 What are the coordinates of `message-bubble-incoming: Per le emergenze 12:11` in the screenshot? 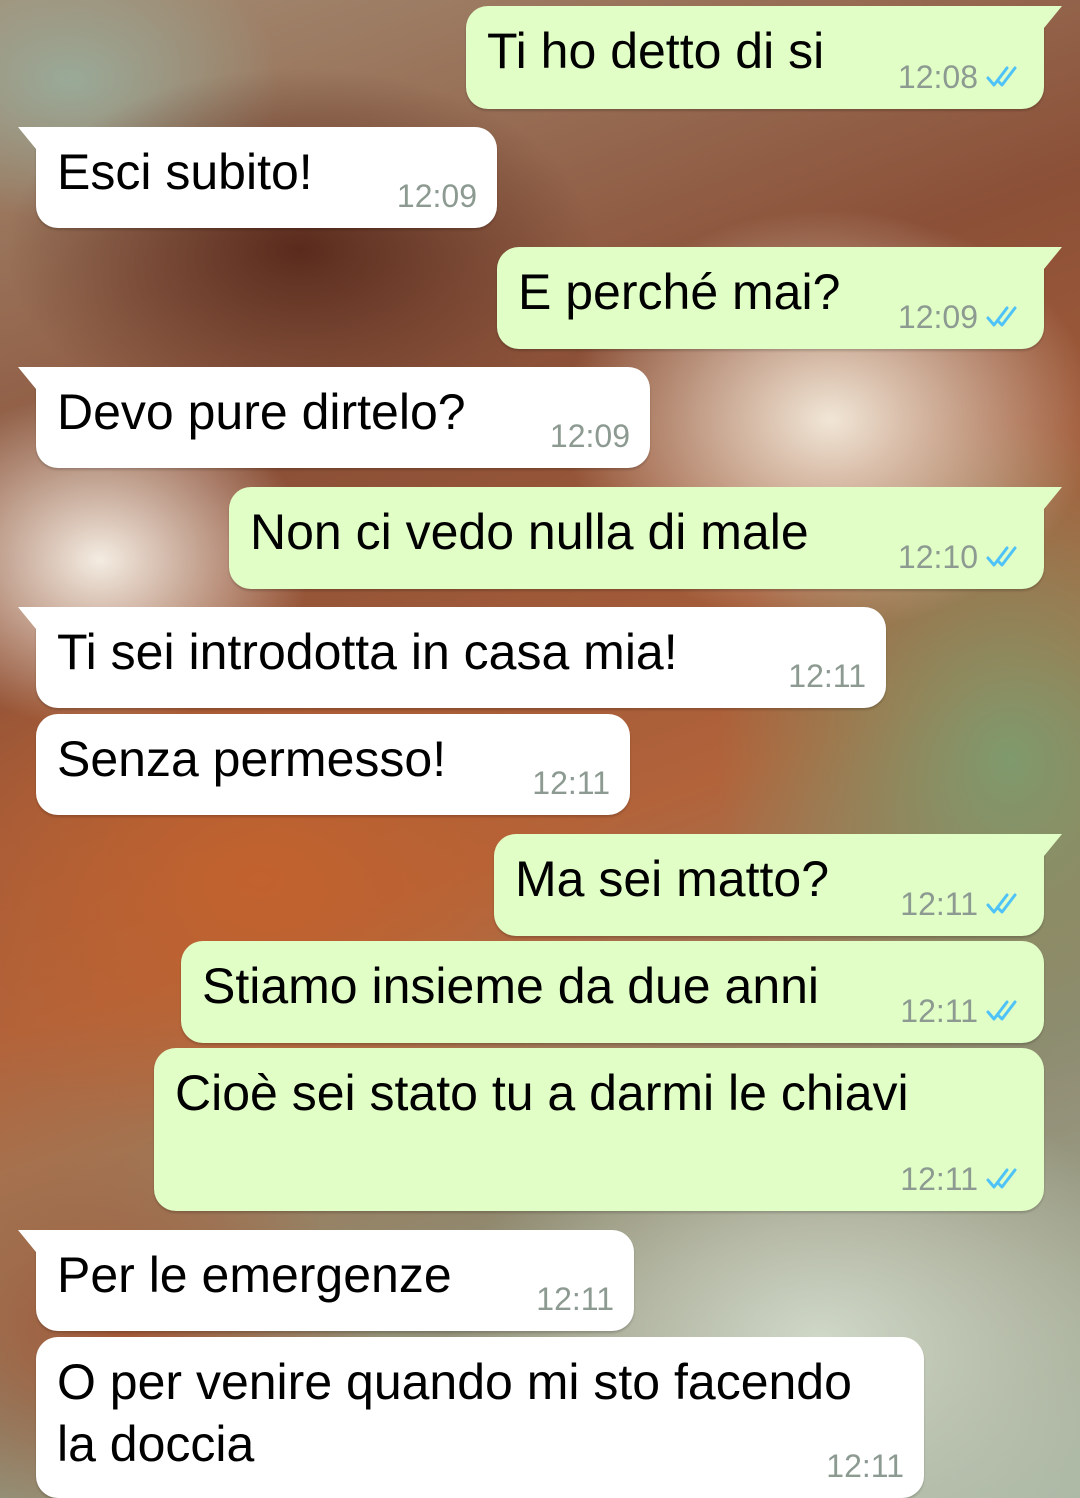 It's located at (326, 1280).